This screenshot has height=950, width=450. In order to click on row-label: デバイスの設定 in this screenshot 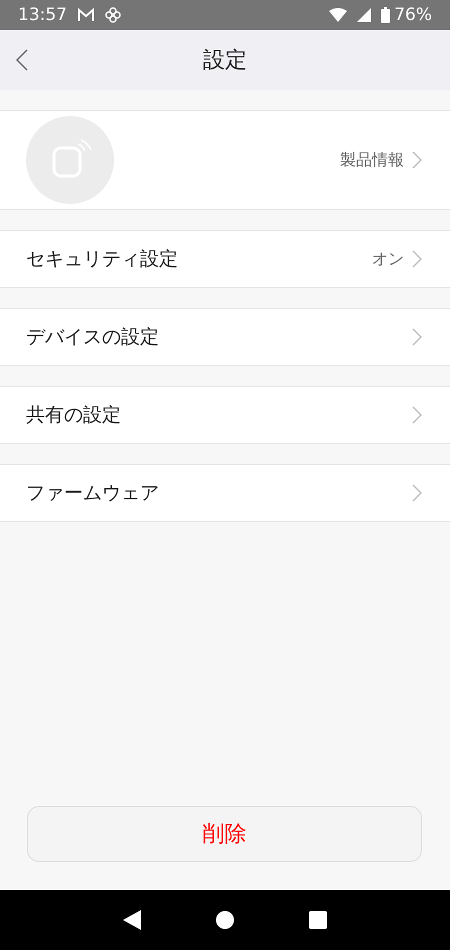, I will do `click(92, 337)`.